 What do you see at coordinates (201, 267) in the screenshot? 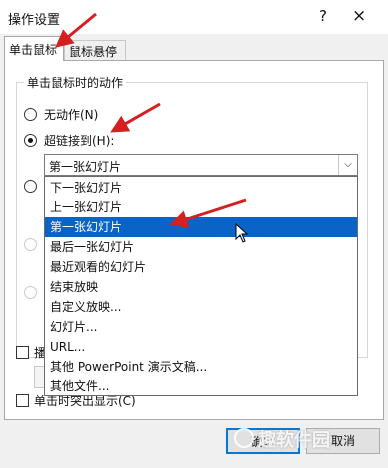
I see `option-last-viewed: 最近观看的幻灯片` at bounding box center [201, 267].